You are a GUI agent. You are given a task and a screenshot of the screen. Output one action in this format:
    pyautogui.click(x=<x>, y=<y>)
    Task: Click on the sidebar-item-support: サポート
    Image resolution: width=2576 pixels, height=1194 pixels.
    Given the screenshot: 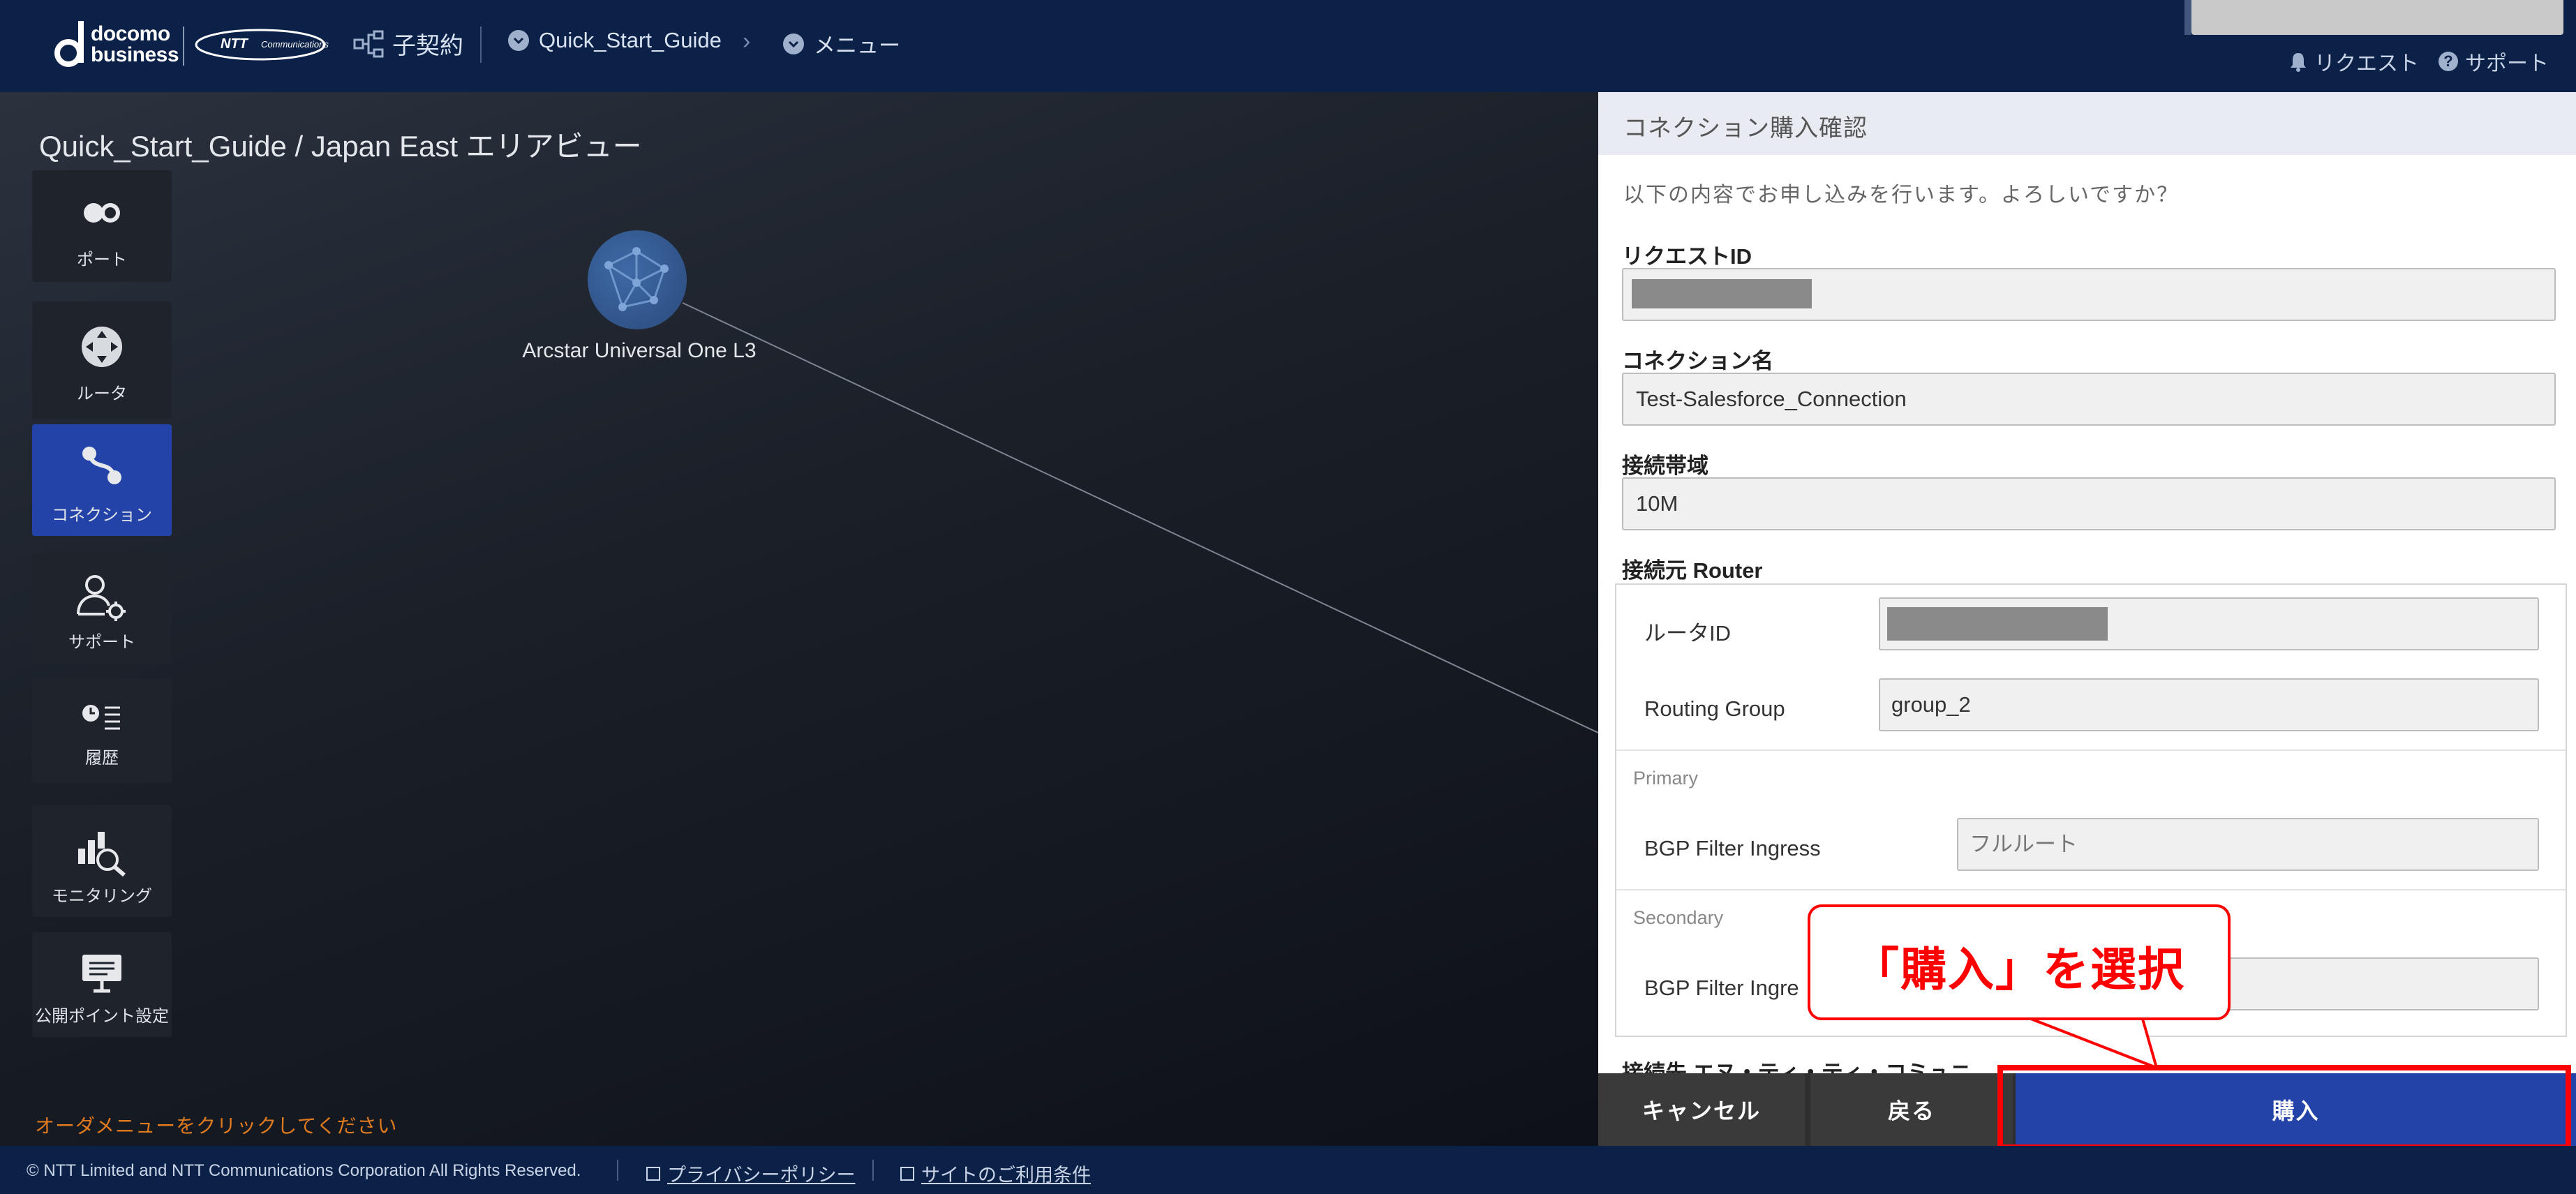 What is the action you would take?
    pyautogui.click(x=102, y=608)
    